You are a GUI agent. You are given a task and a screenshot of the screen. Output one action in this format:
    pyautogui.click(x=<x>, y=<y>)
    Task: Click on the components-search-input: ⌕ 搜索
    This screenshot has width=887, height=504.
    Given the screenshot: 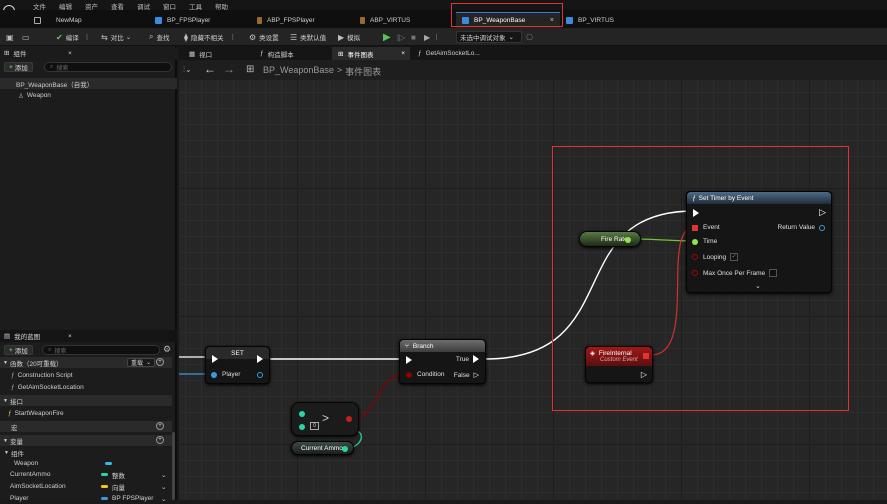 What is the action you would take?
    pyautogui.click(x=108, y=67)
    